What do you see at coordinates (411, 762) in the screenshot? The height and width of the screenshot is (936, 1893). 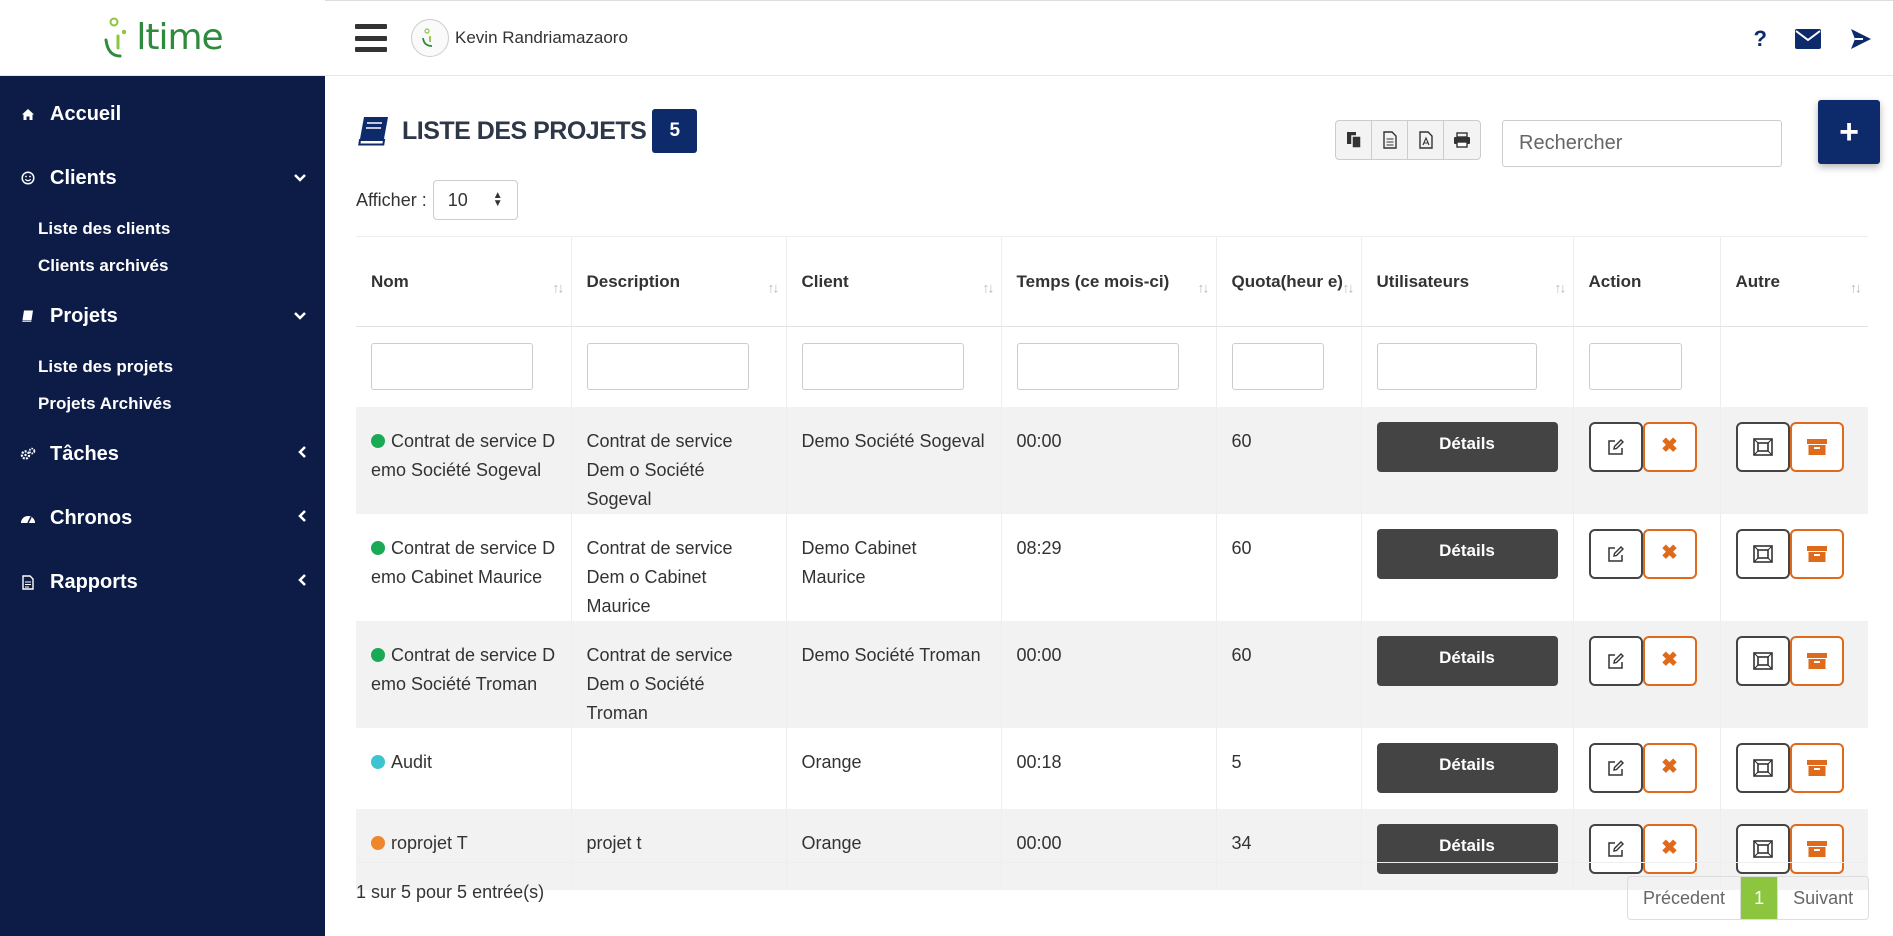 I see `project-name: Audit` at bounding box center [411, 762].